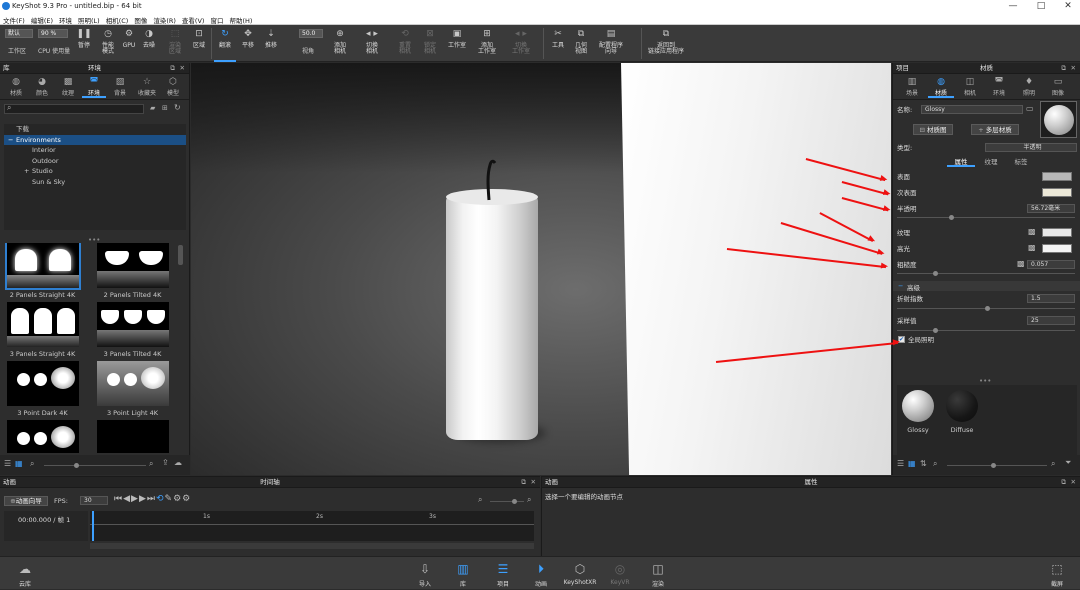  I want to click on fps-select: 30, so click(94, 500).